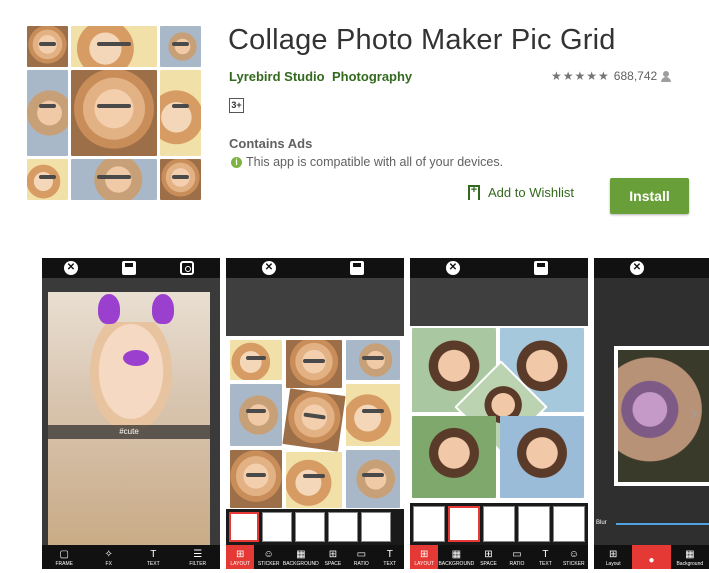 Image resolution: width=709 pixels, height=573 pixels. I want to click on filter-icon: ☰, so click(198, 554).